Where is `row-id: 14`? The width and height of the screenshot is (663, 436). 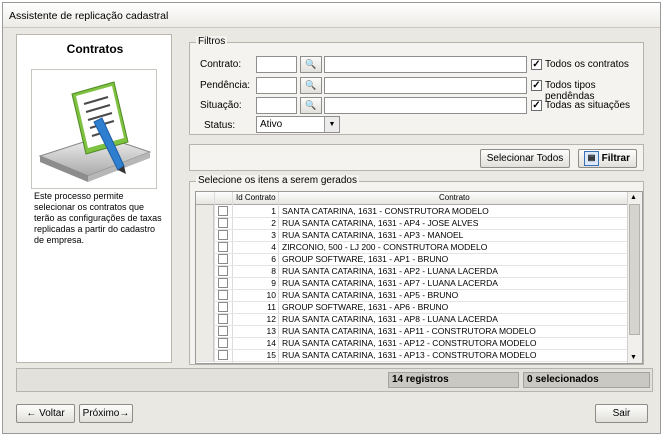
row-id: 14 is located at coordinates (271, 343).